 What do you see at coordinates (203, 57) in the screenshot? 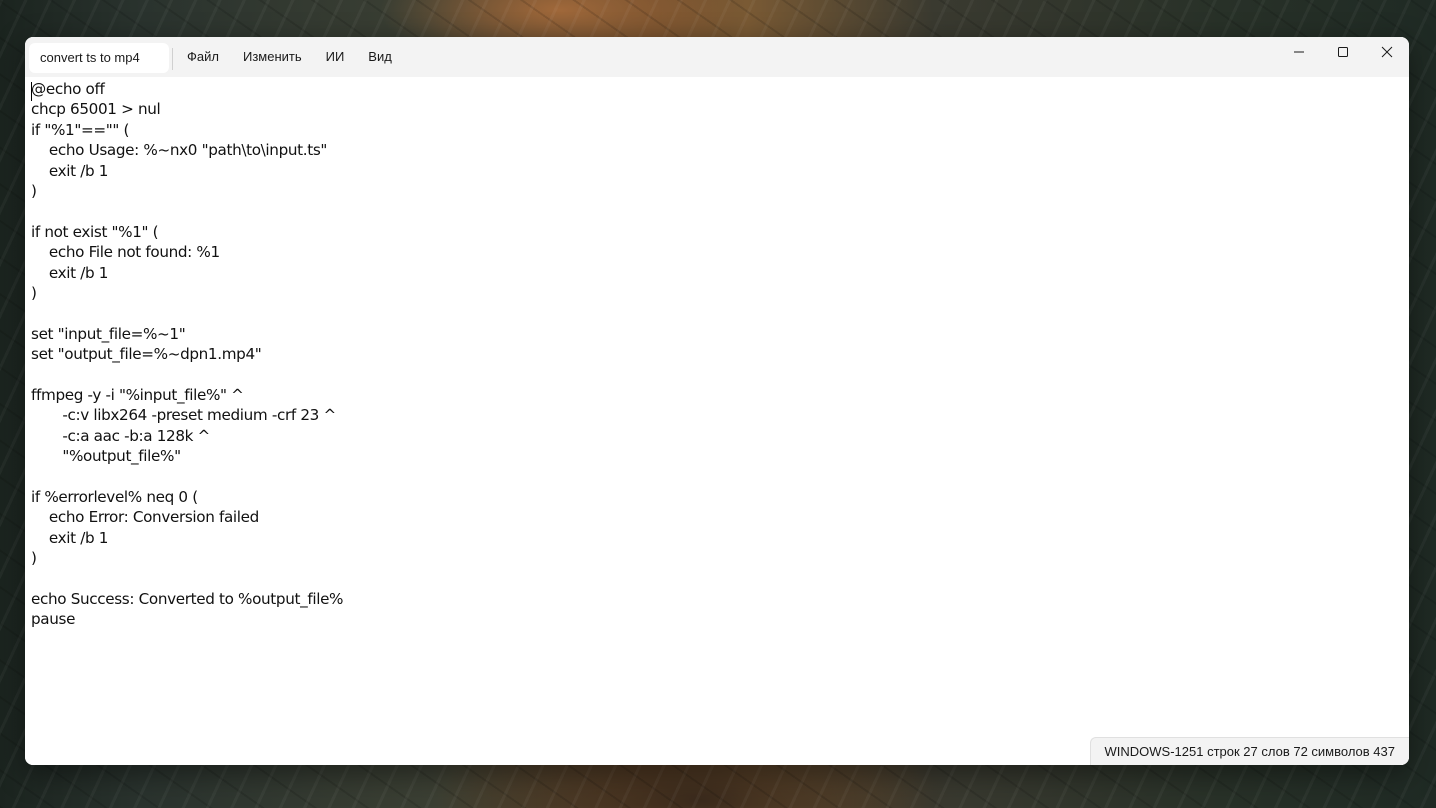
I see `menu-file: Файл` at bounding box center [203, 57].